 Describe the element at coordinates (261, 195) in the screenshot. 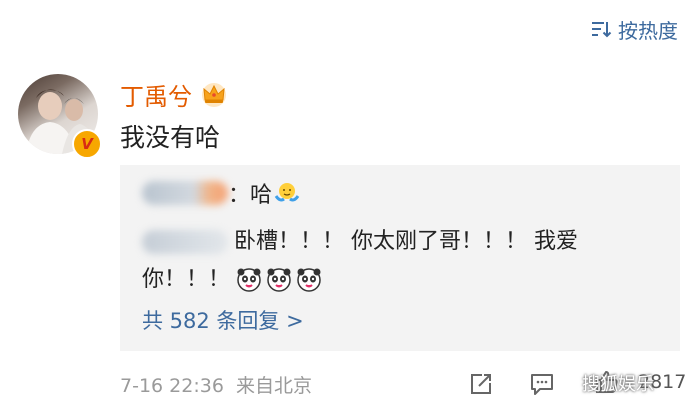

I see `reply-text: 哈` at that location.